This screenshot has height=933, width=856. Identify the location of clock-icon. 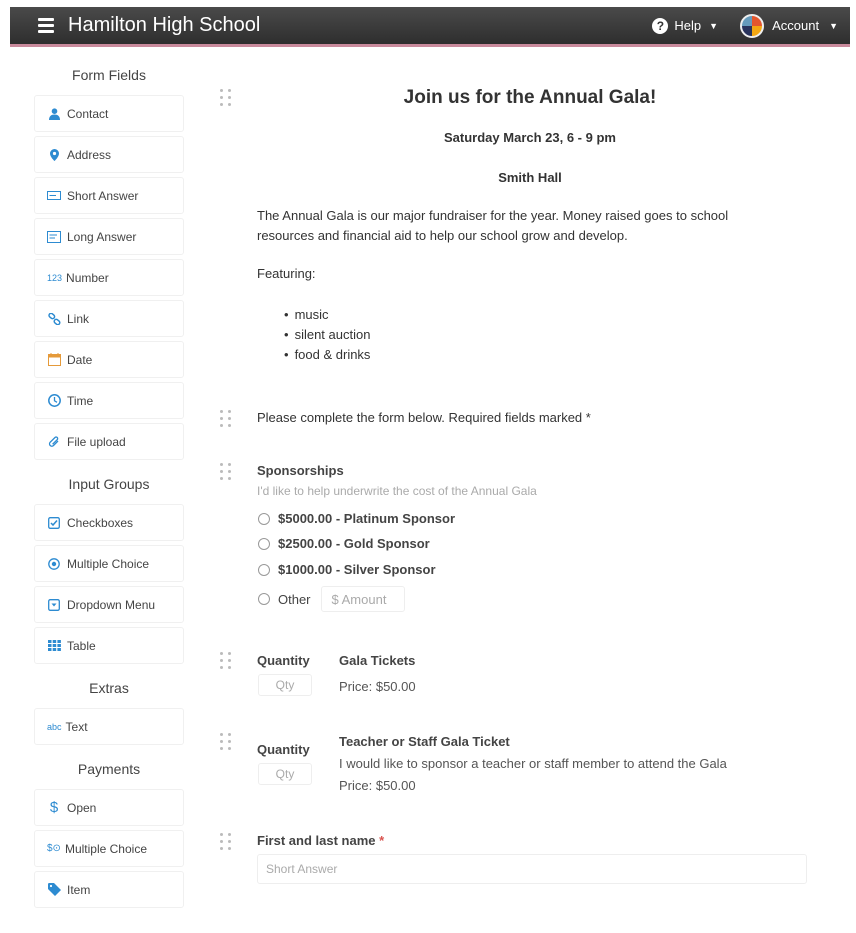
(54, 400).